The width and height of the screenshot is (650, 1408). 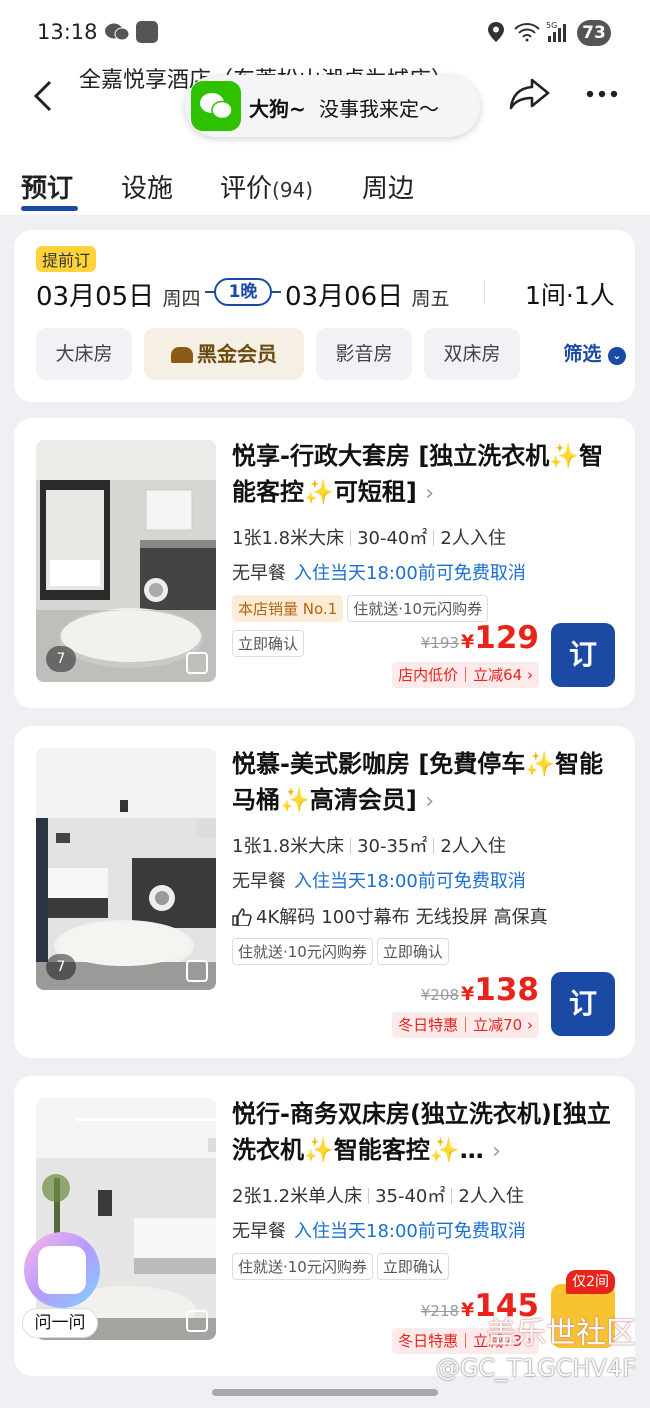 I want to click on filter-chip-black-gold: 黑金会员, so click(x=224, y=354).